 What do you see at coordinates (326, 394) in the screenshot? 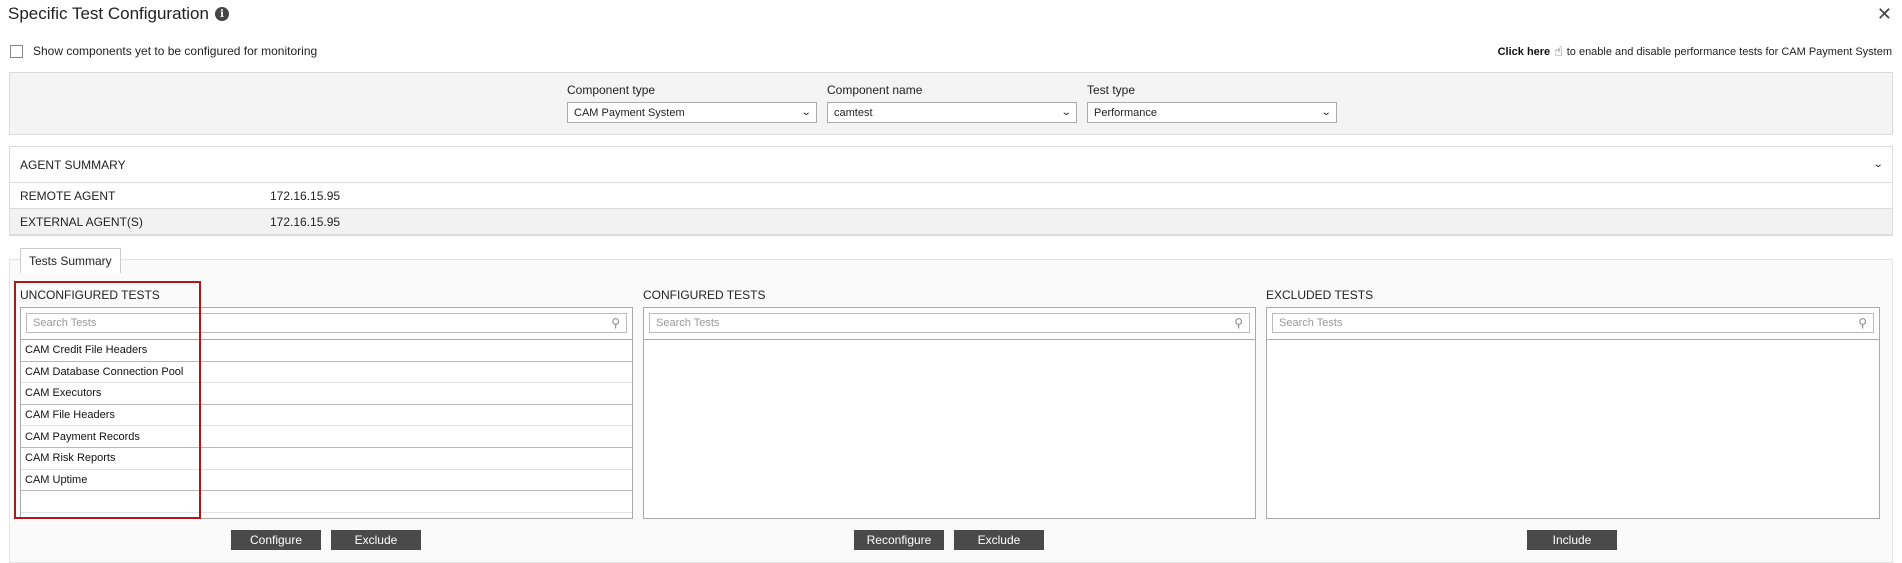
I see `list-item: CAM Executors` at bounding box center [326, 394].